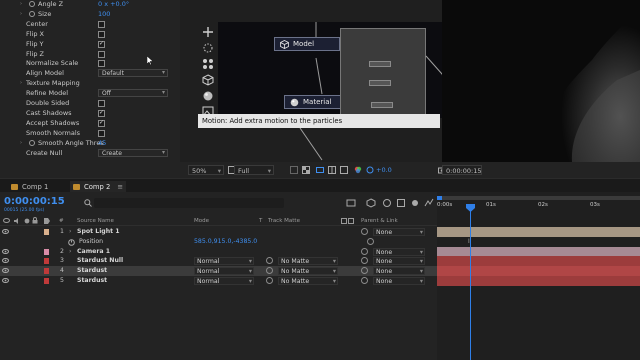 This screenshot has width=640, height=360. Describe the element at coordinates (358, 170) in the screenshot. I see `color-channels-icon` at that location.